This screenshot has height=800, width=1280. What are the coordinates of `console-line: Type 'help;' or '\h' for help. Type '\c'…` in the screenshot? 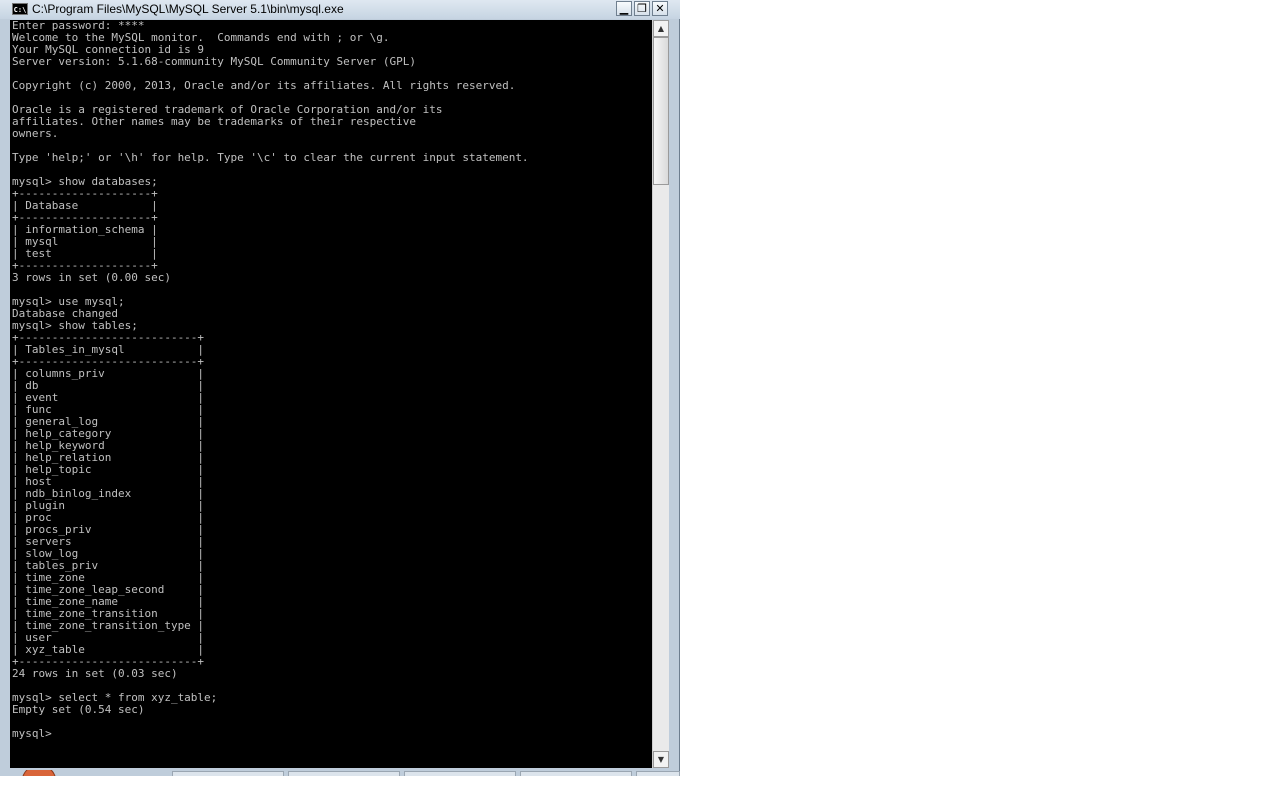 It's located at (270, 157).